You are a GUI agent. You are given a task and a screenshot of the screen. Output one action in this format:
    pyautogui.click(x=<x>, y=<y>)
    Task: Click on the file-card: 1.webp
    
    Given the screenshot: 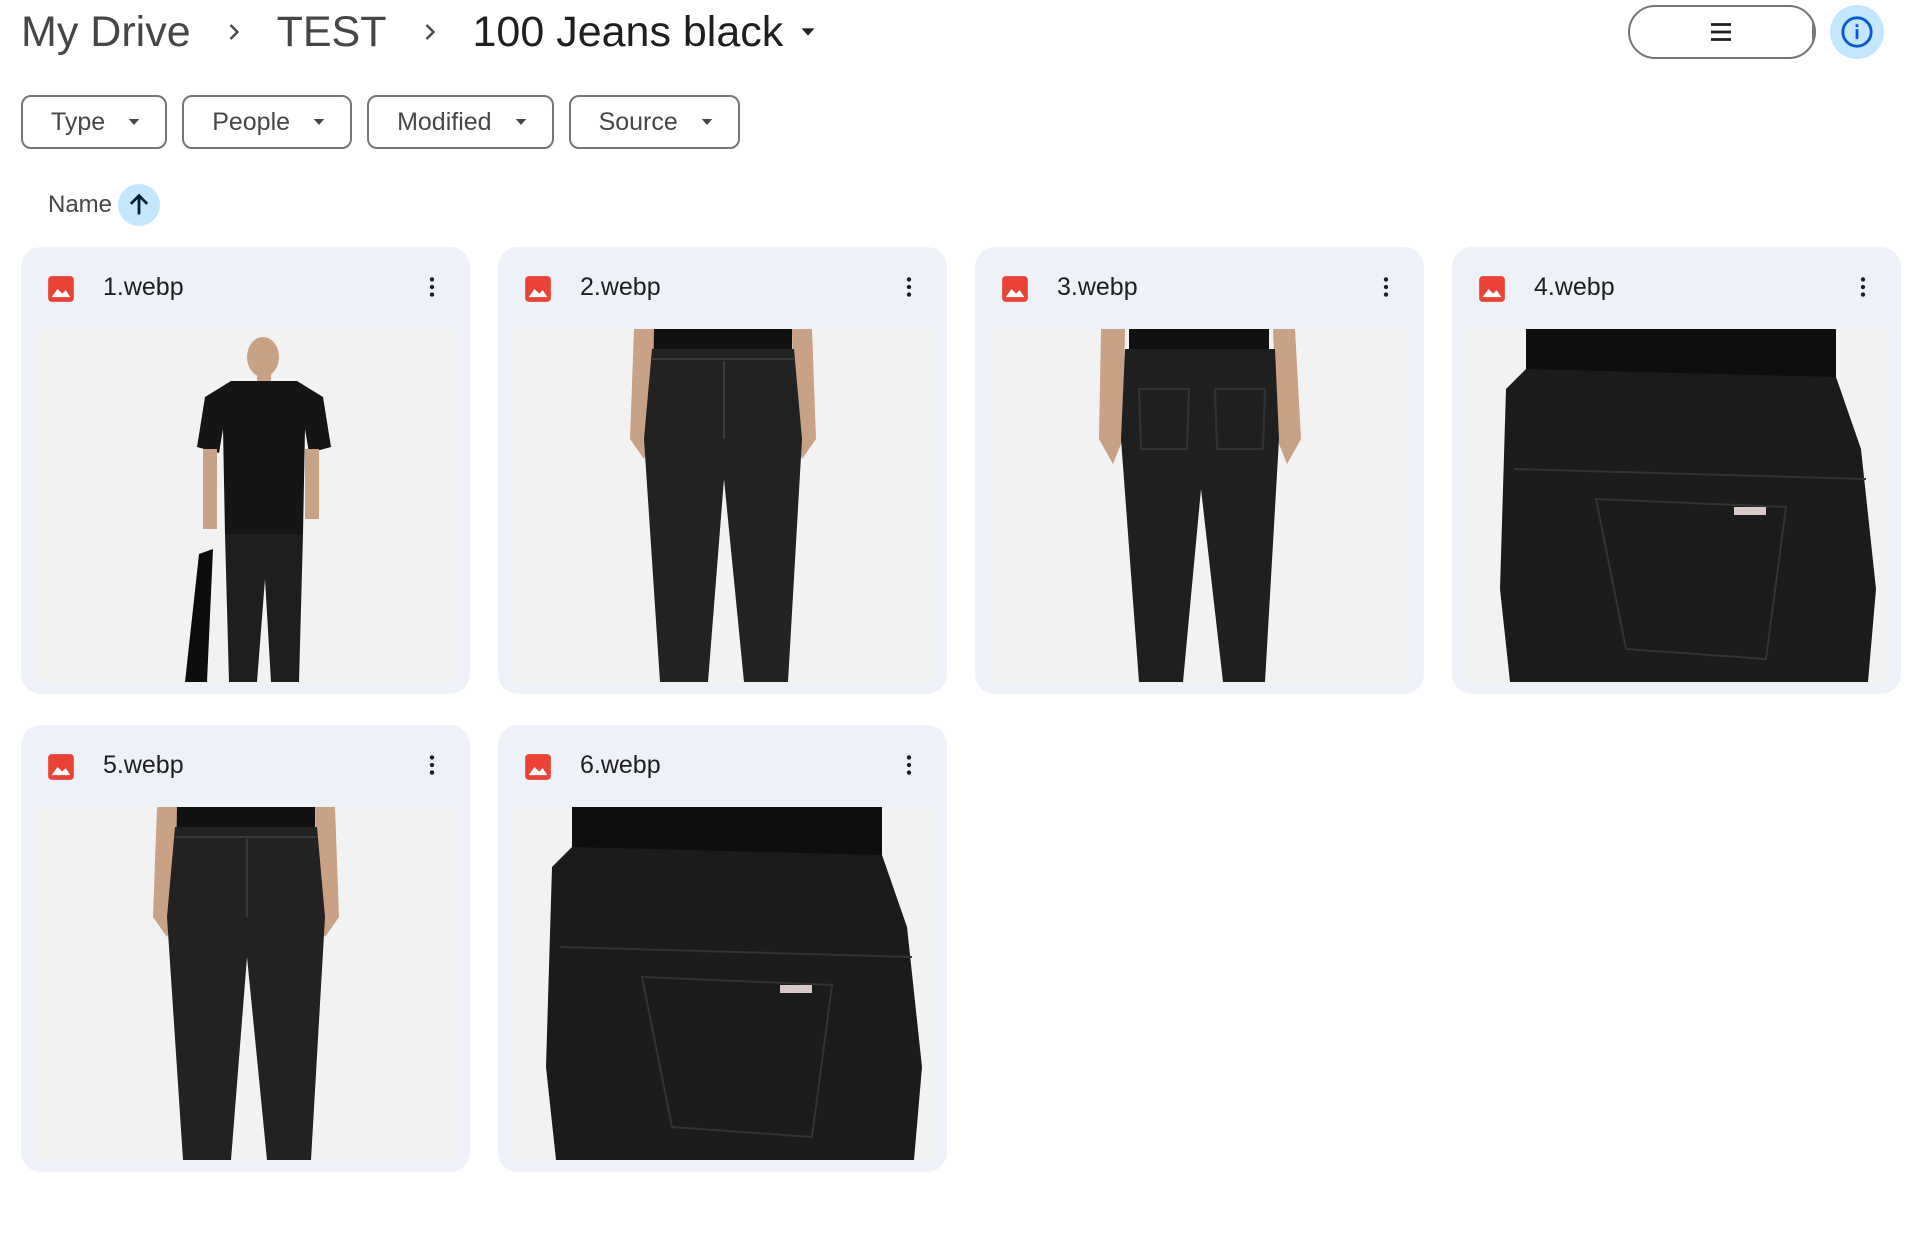 What is the action you would take?
    pyautogui.click(x=245, y=470)
    